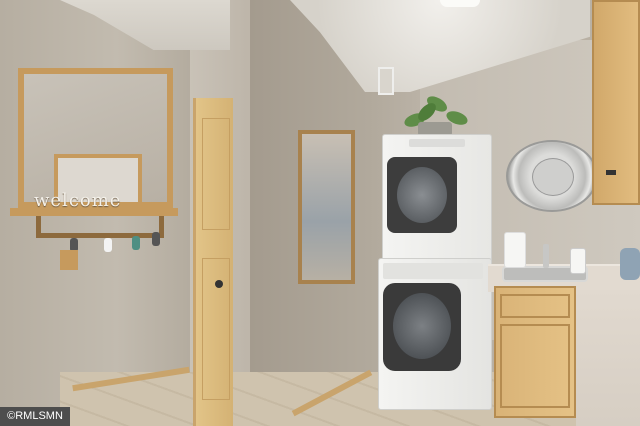 This screenshot has height=426, width=640. Describe the element at coordinates (219, 284) in the screenshot. I see `door-knob` at that location.